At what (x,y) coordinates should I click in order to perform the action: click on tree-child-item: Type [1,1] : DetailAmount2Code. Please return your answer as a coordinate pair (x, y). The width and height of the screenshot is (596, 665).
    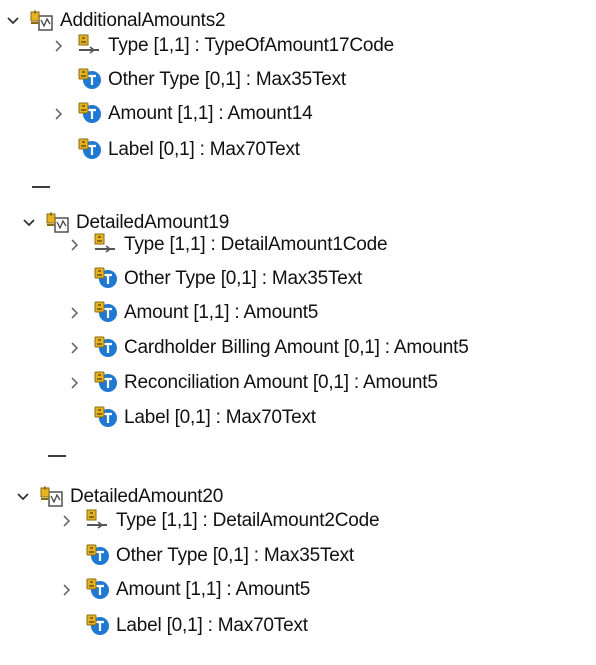
    Looking at the image, I should click on (328, 521).